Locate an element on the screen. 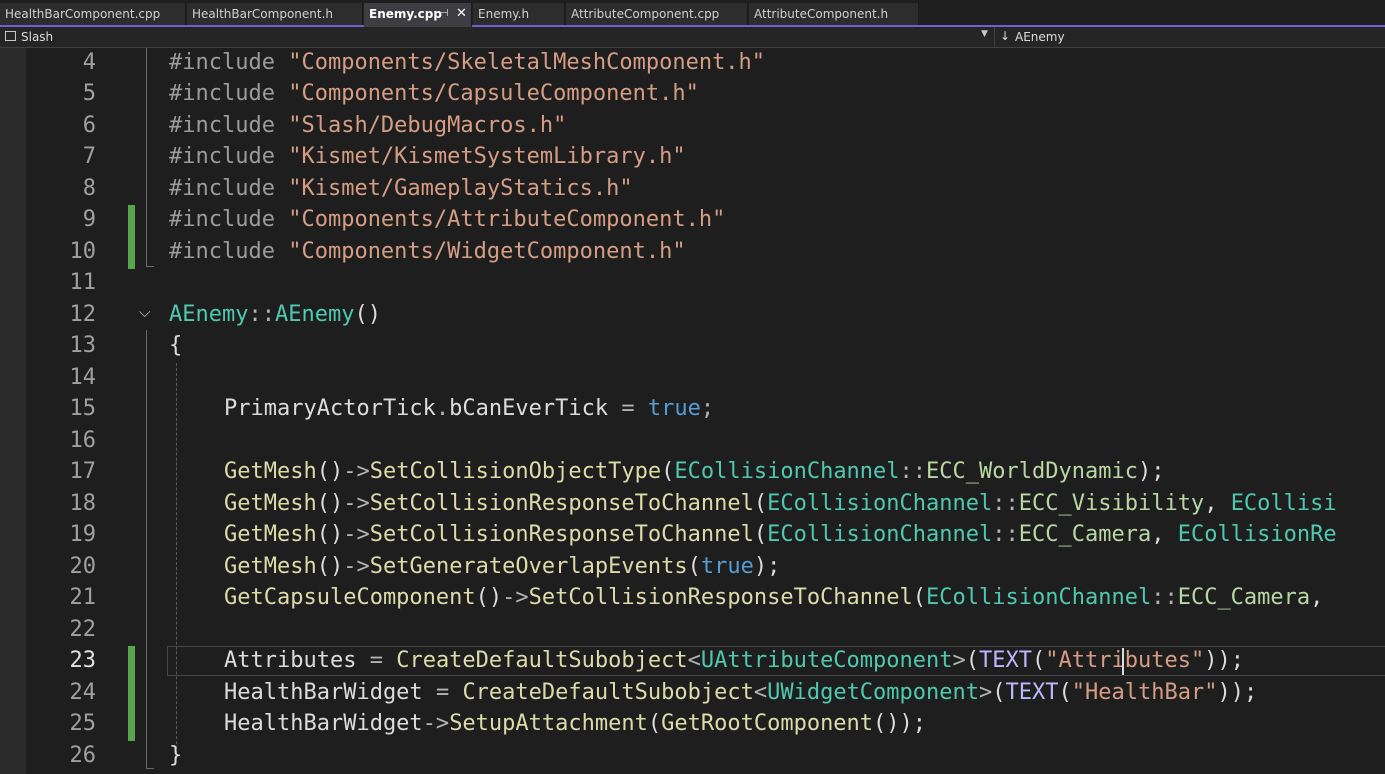  line-number: 25 is located at coordinates (83, 723).